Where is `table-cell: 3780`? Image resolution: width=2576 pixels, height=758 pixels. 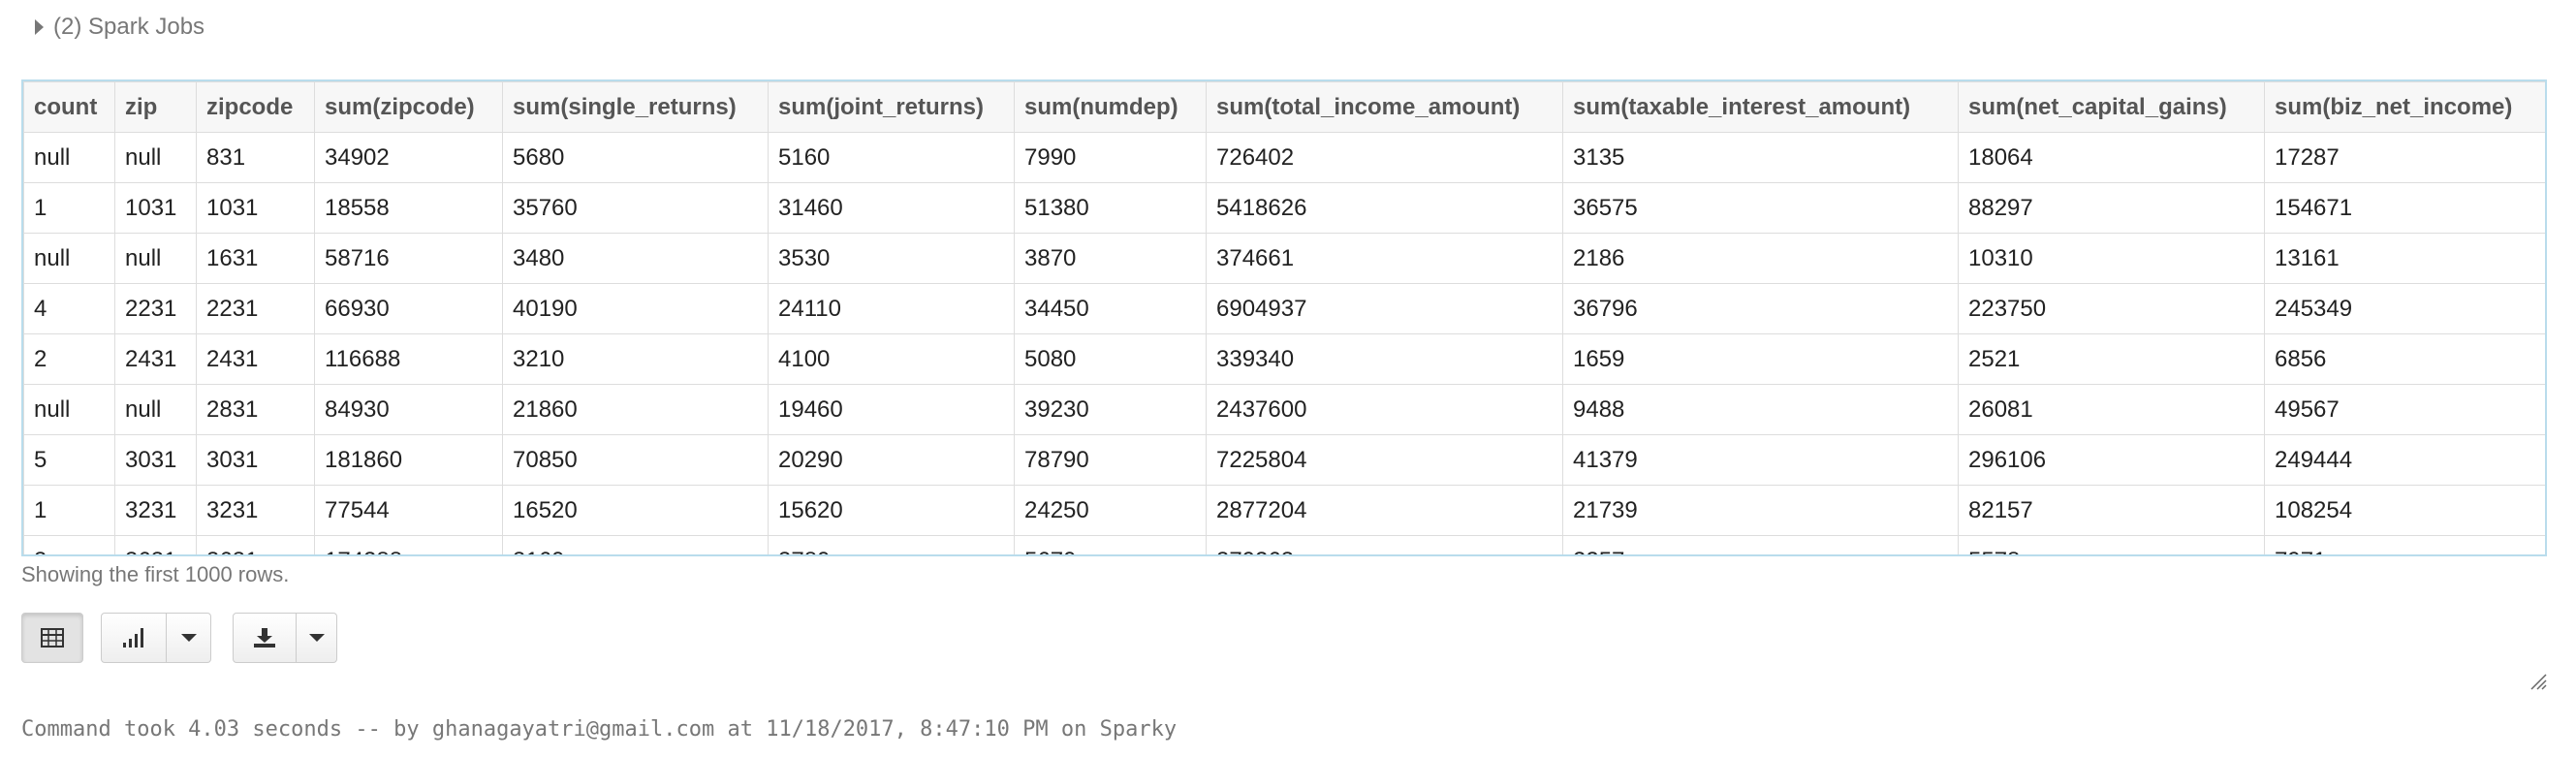
table-cell: 3780 is located at coordinates (891, 544).